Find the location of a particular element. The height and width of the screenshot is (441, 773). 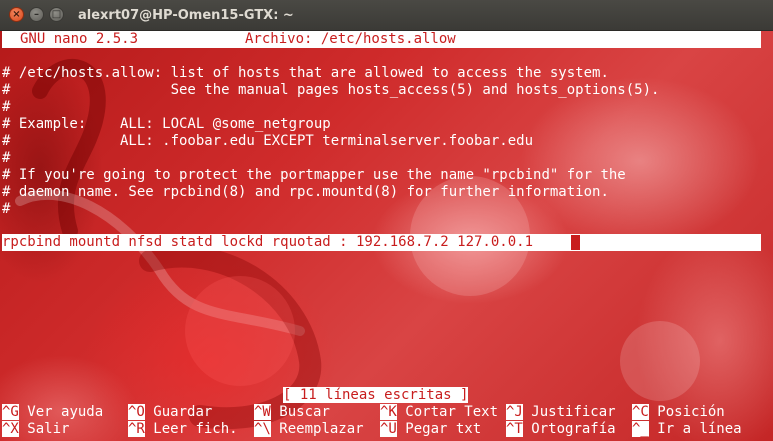

maximize-window-button: □ is located at coordinates (56, 14).